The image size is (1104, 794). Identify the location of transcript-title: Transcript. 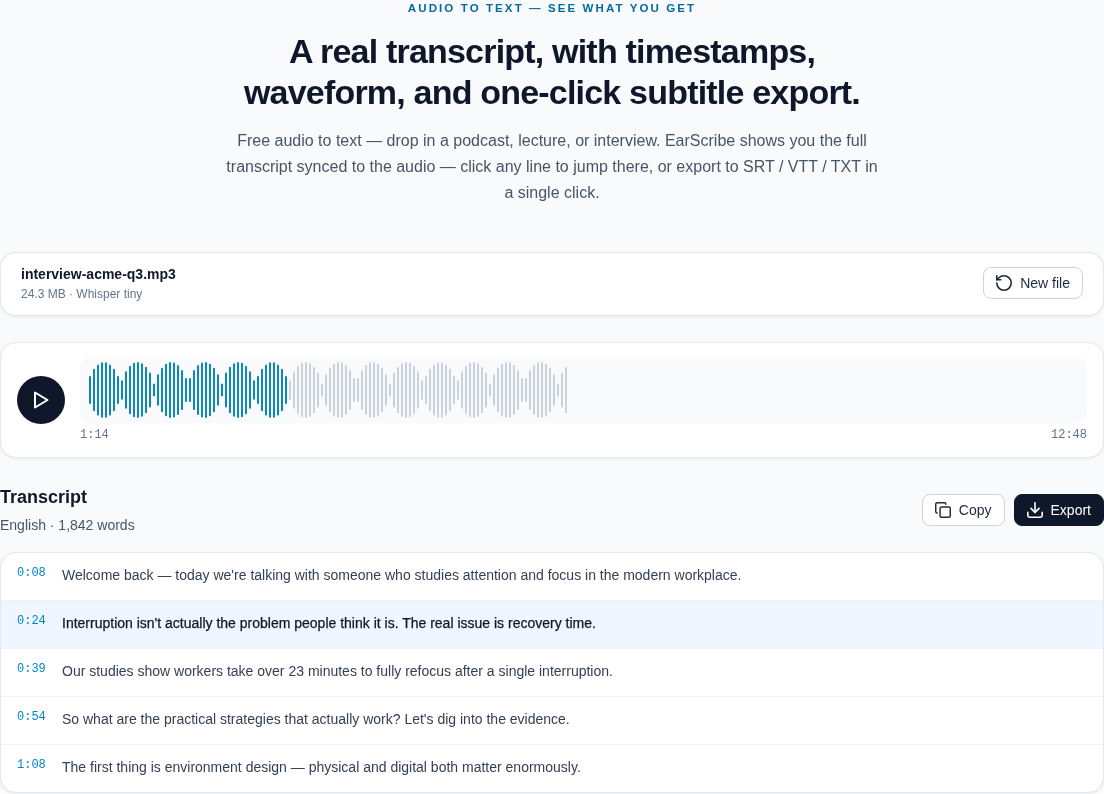
(44, 497).